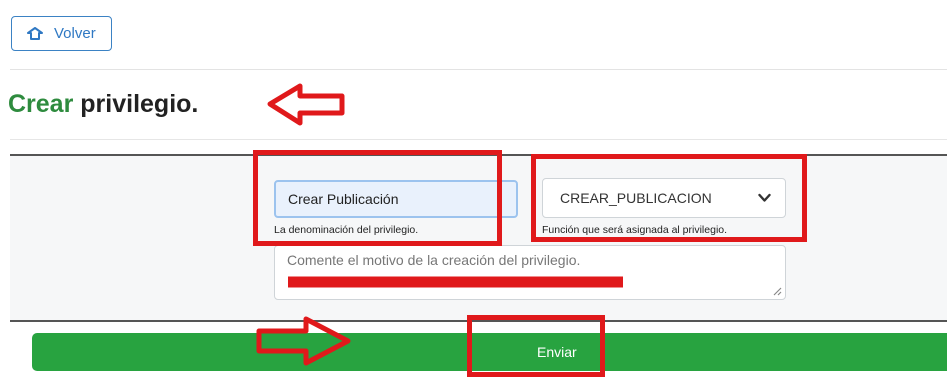 The image size is (947, 377). What do you see at coordinates (139, 104) in the screenshot?
I see `page-title-rest: privilegio.` at bounding box center [139, 104].